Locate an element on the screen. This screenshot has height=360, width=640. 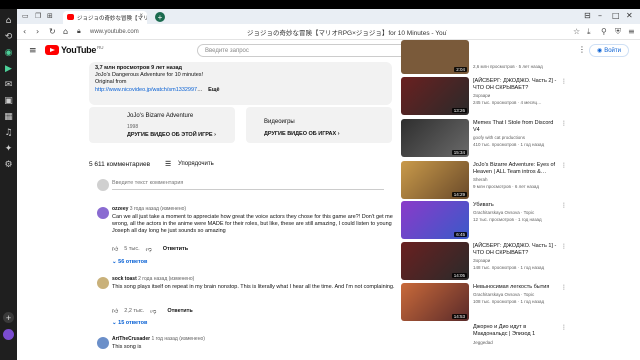
minimize-button: – is located at coordinates (600, 15).